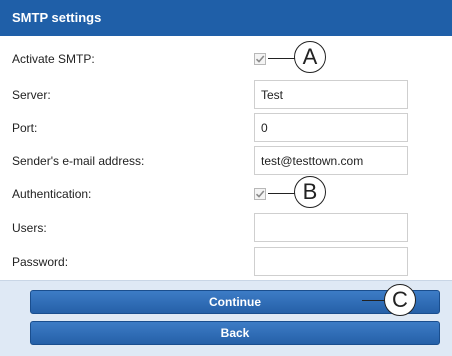 This screenshot has height=356, width=452. What do you see at coordinates (282, 193) in the screenshot?
I see `callout-b-leader` at bounding box center [282, 193].